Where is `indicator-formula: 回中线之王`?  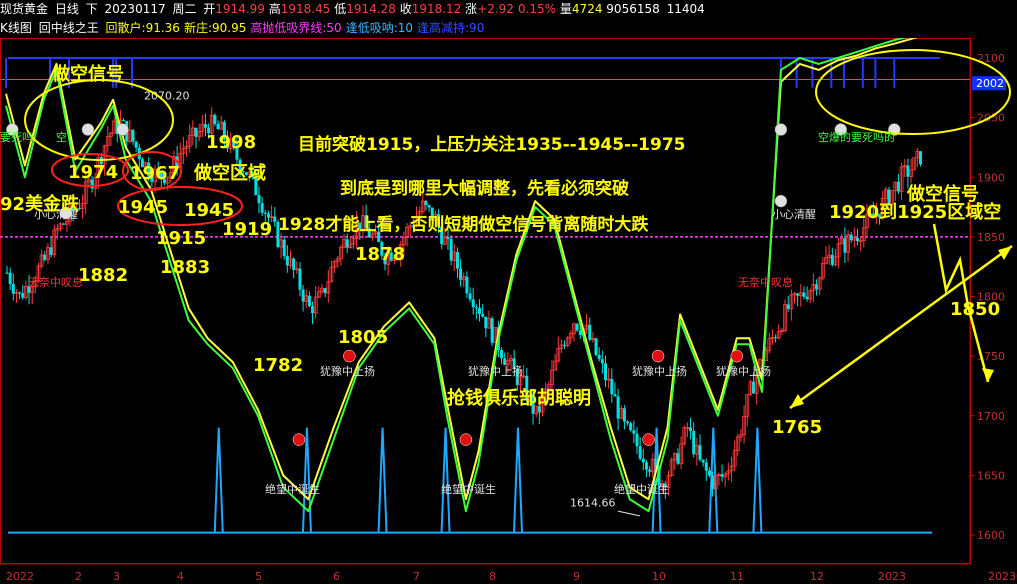
indicator-formula: 回中线之王 is located at coordinates (68, 28).